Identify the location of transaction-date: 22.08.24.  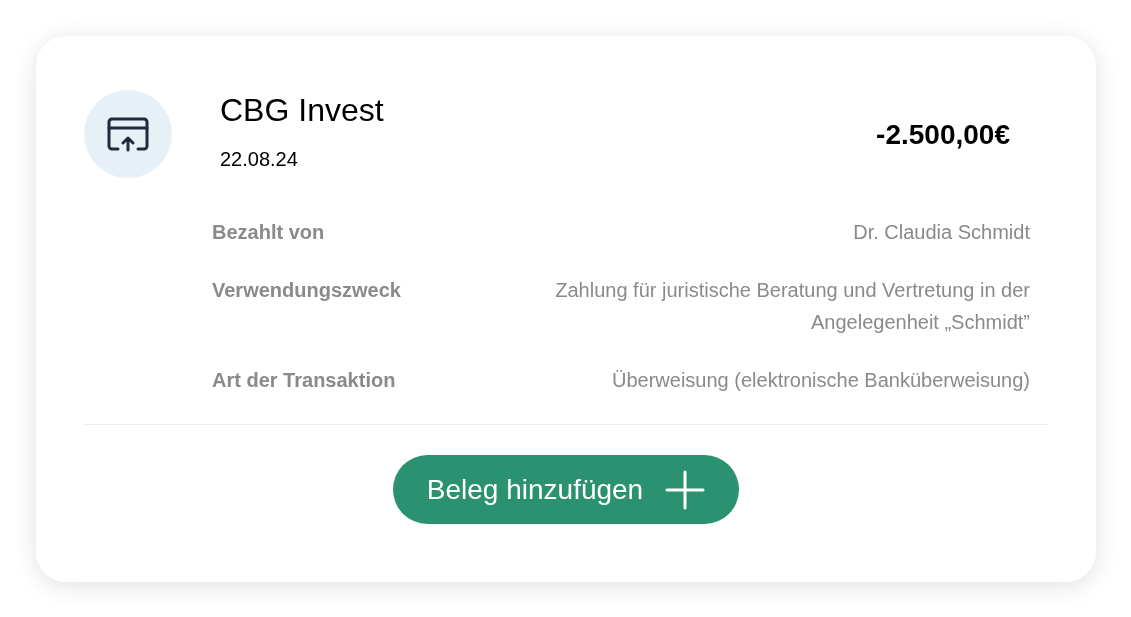
(259, 159).